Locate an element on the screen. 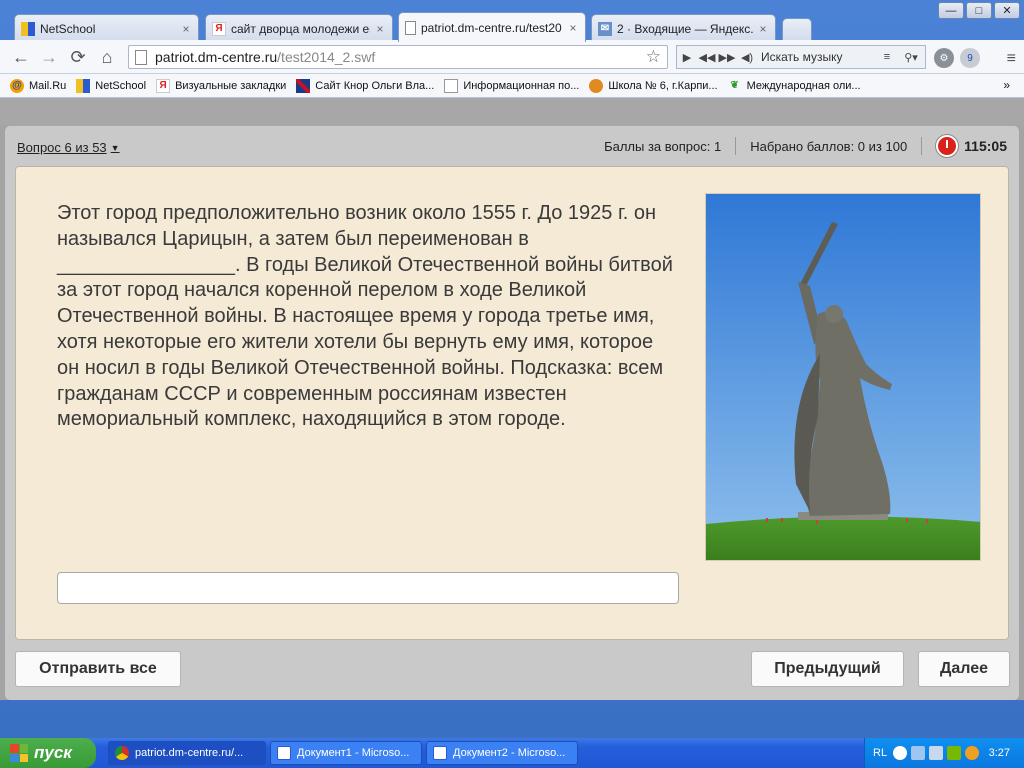 The width and height of the screenshot is (1024, 768). chrome-icon is located at coordinates (122, 753).